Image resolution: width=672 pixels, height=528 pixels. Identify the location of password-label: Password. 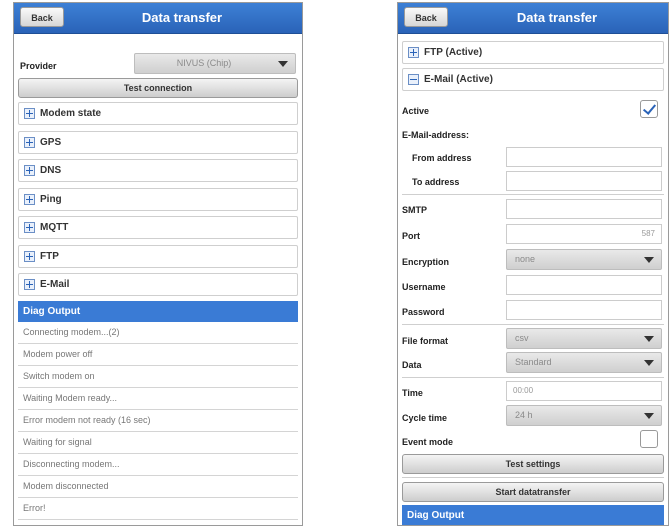
(423, 312).